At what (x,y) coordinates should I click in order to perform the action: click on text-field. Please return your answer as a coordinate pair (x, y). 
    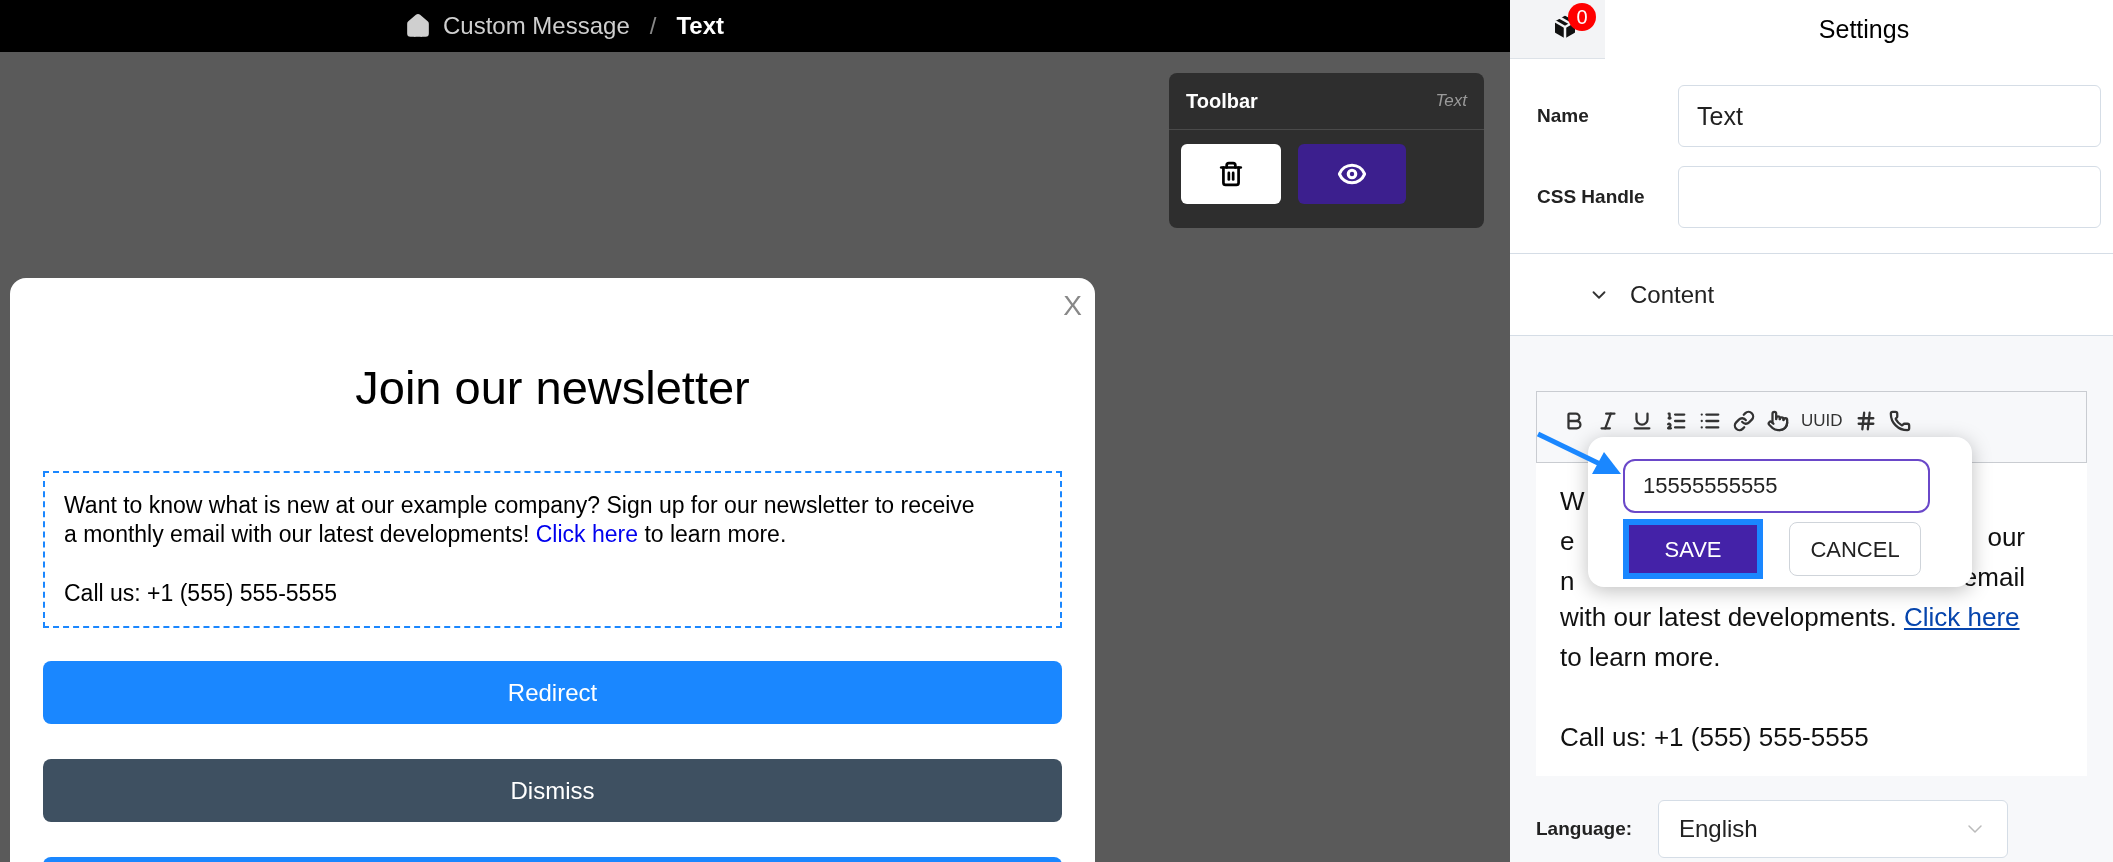
    Looking at the image, I should click on (1889, 197).